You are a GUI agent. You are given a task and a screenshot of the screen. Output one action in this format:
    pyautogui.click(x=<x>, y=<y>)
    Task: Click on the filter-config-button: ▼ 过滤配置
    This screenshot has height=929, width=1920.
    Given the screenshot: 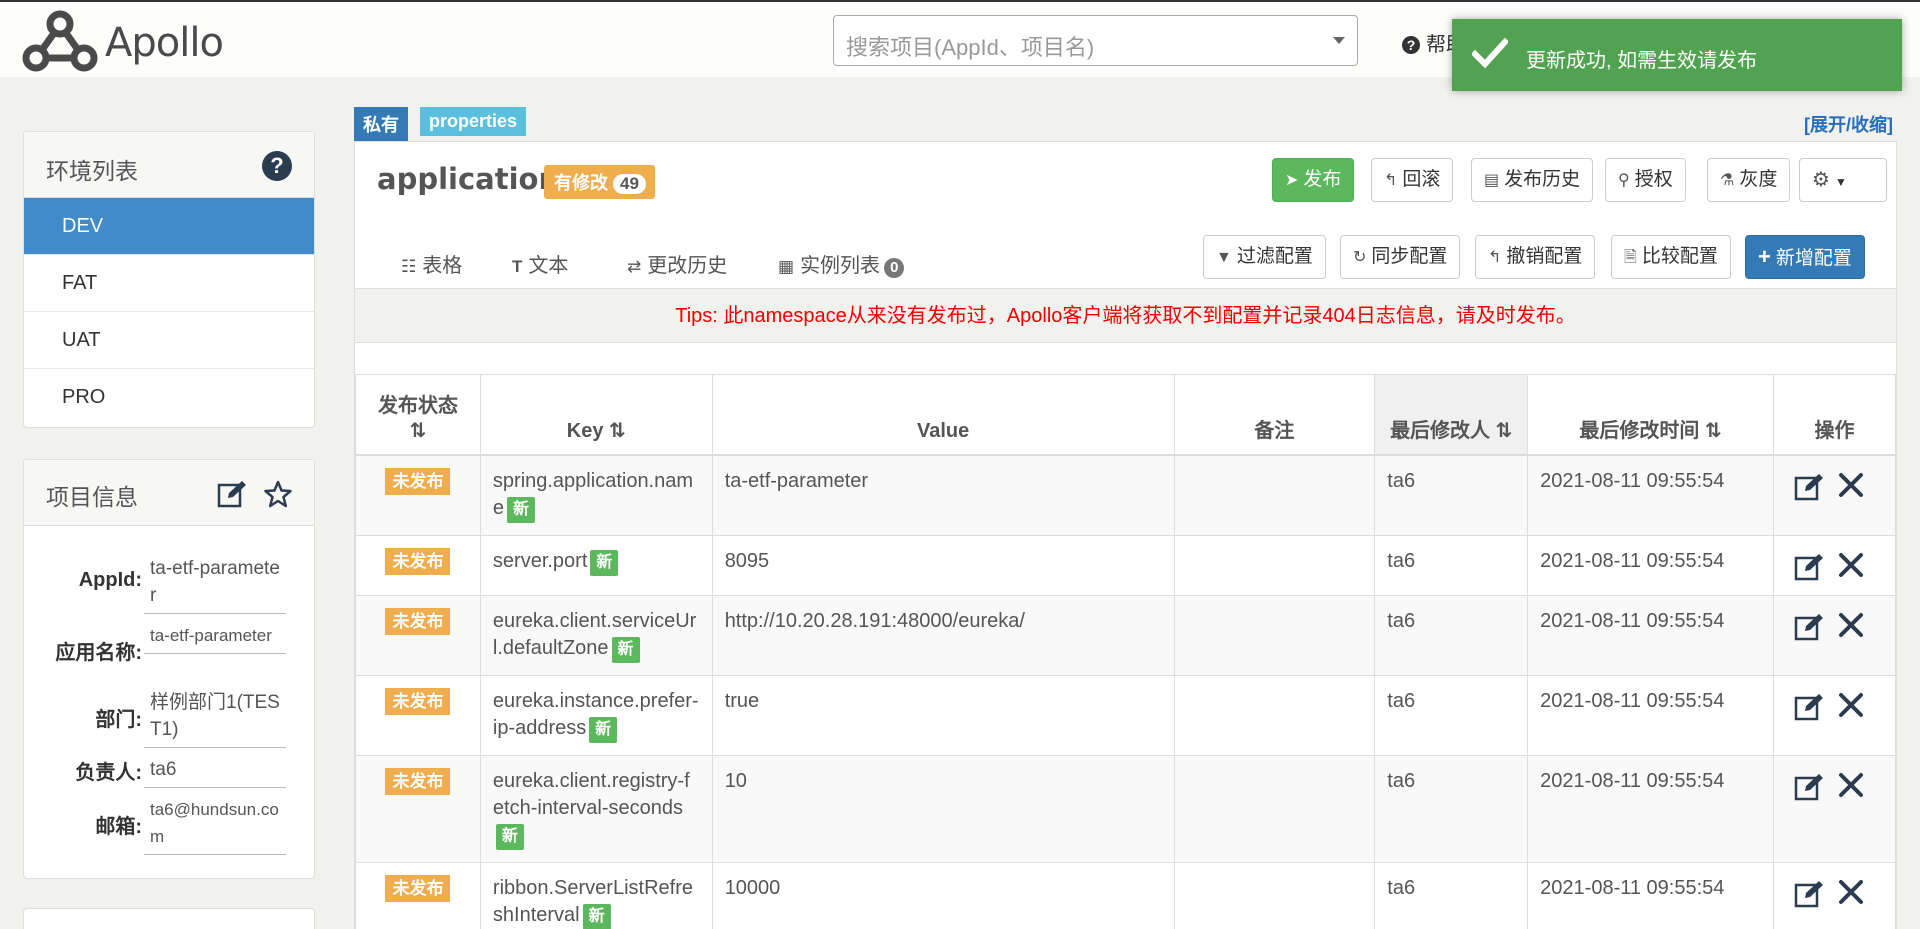 What is the action you would take?
    pyautogui.click(x=1264, y=257)
    